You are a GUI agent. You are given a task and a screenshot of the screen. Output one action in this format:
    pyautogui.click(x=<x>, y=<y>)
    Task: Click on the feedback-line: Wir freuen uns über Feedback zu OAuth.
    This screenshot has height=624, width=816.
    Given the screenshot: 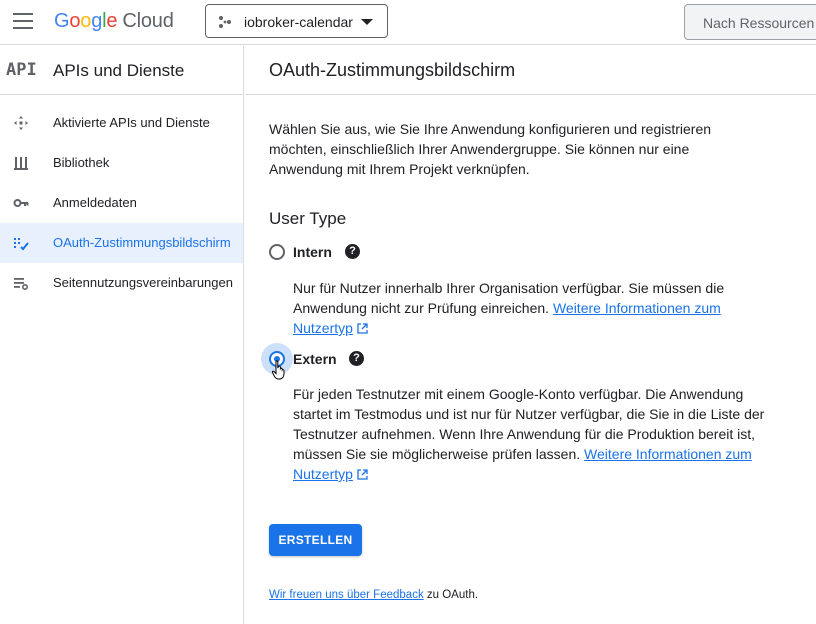 What is the action you would take?
    pyautogui.click(x=373, y=595)
    